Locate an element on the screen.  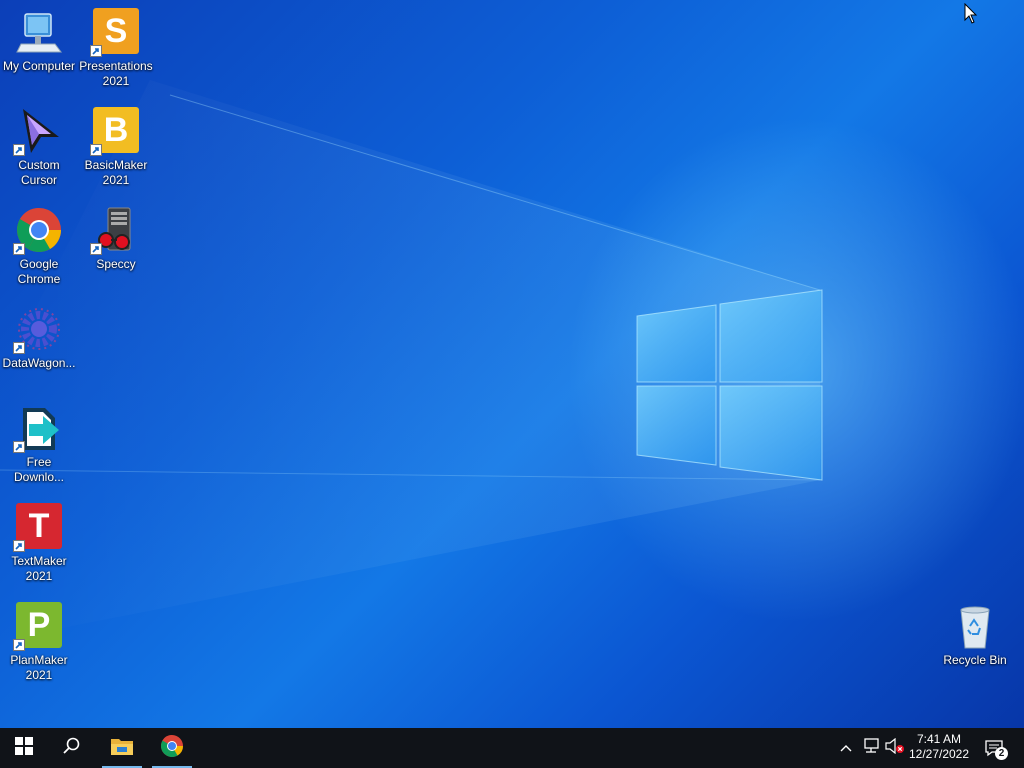
speccy-label: Speccy is located at coordinates (116, 264).